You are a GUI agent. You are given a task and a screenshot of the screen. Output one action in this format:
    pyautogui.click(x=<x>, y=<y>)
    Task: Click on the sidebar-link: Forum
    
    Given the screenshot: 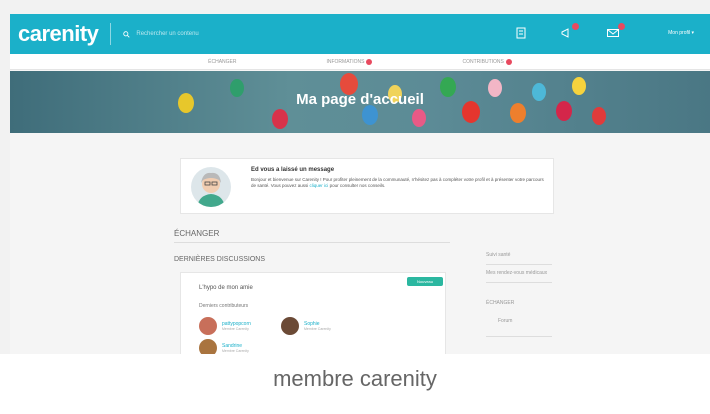 What is the action you would take?
    pyautogui.click(x=505, y=321)
    